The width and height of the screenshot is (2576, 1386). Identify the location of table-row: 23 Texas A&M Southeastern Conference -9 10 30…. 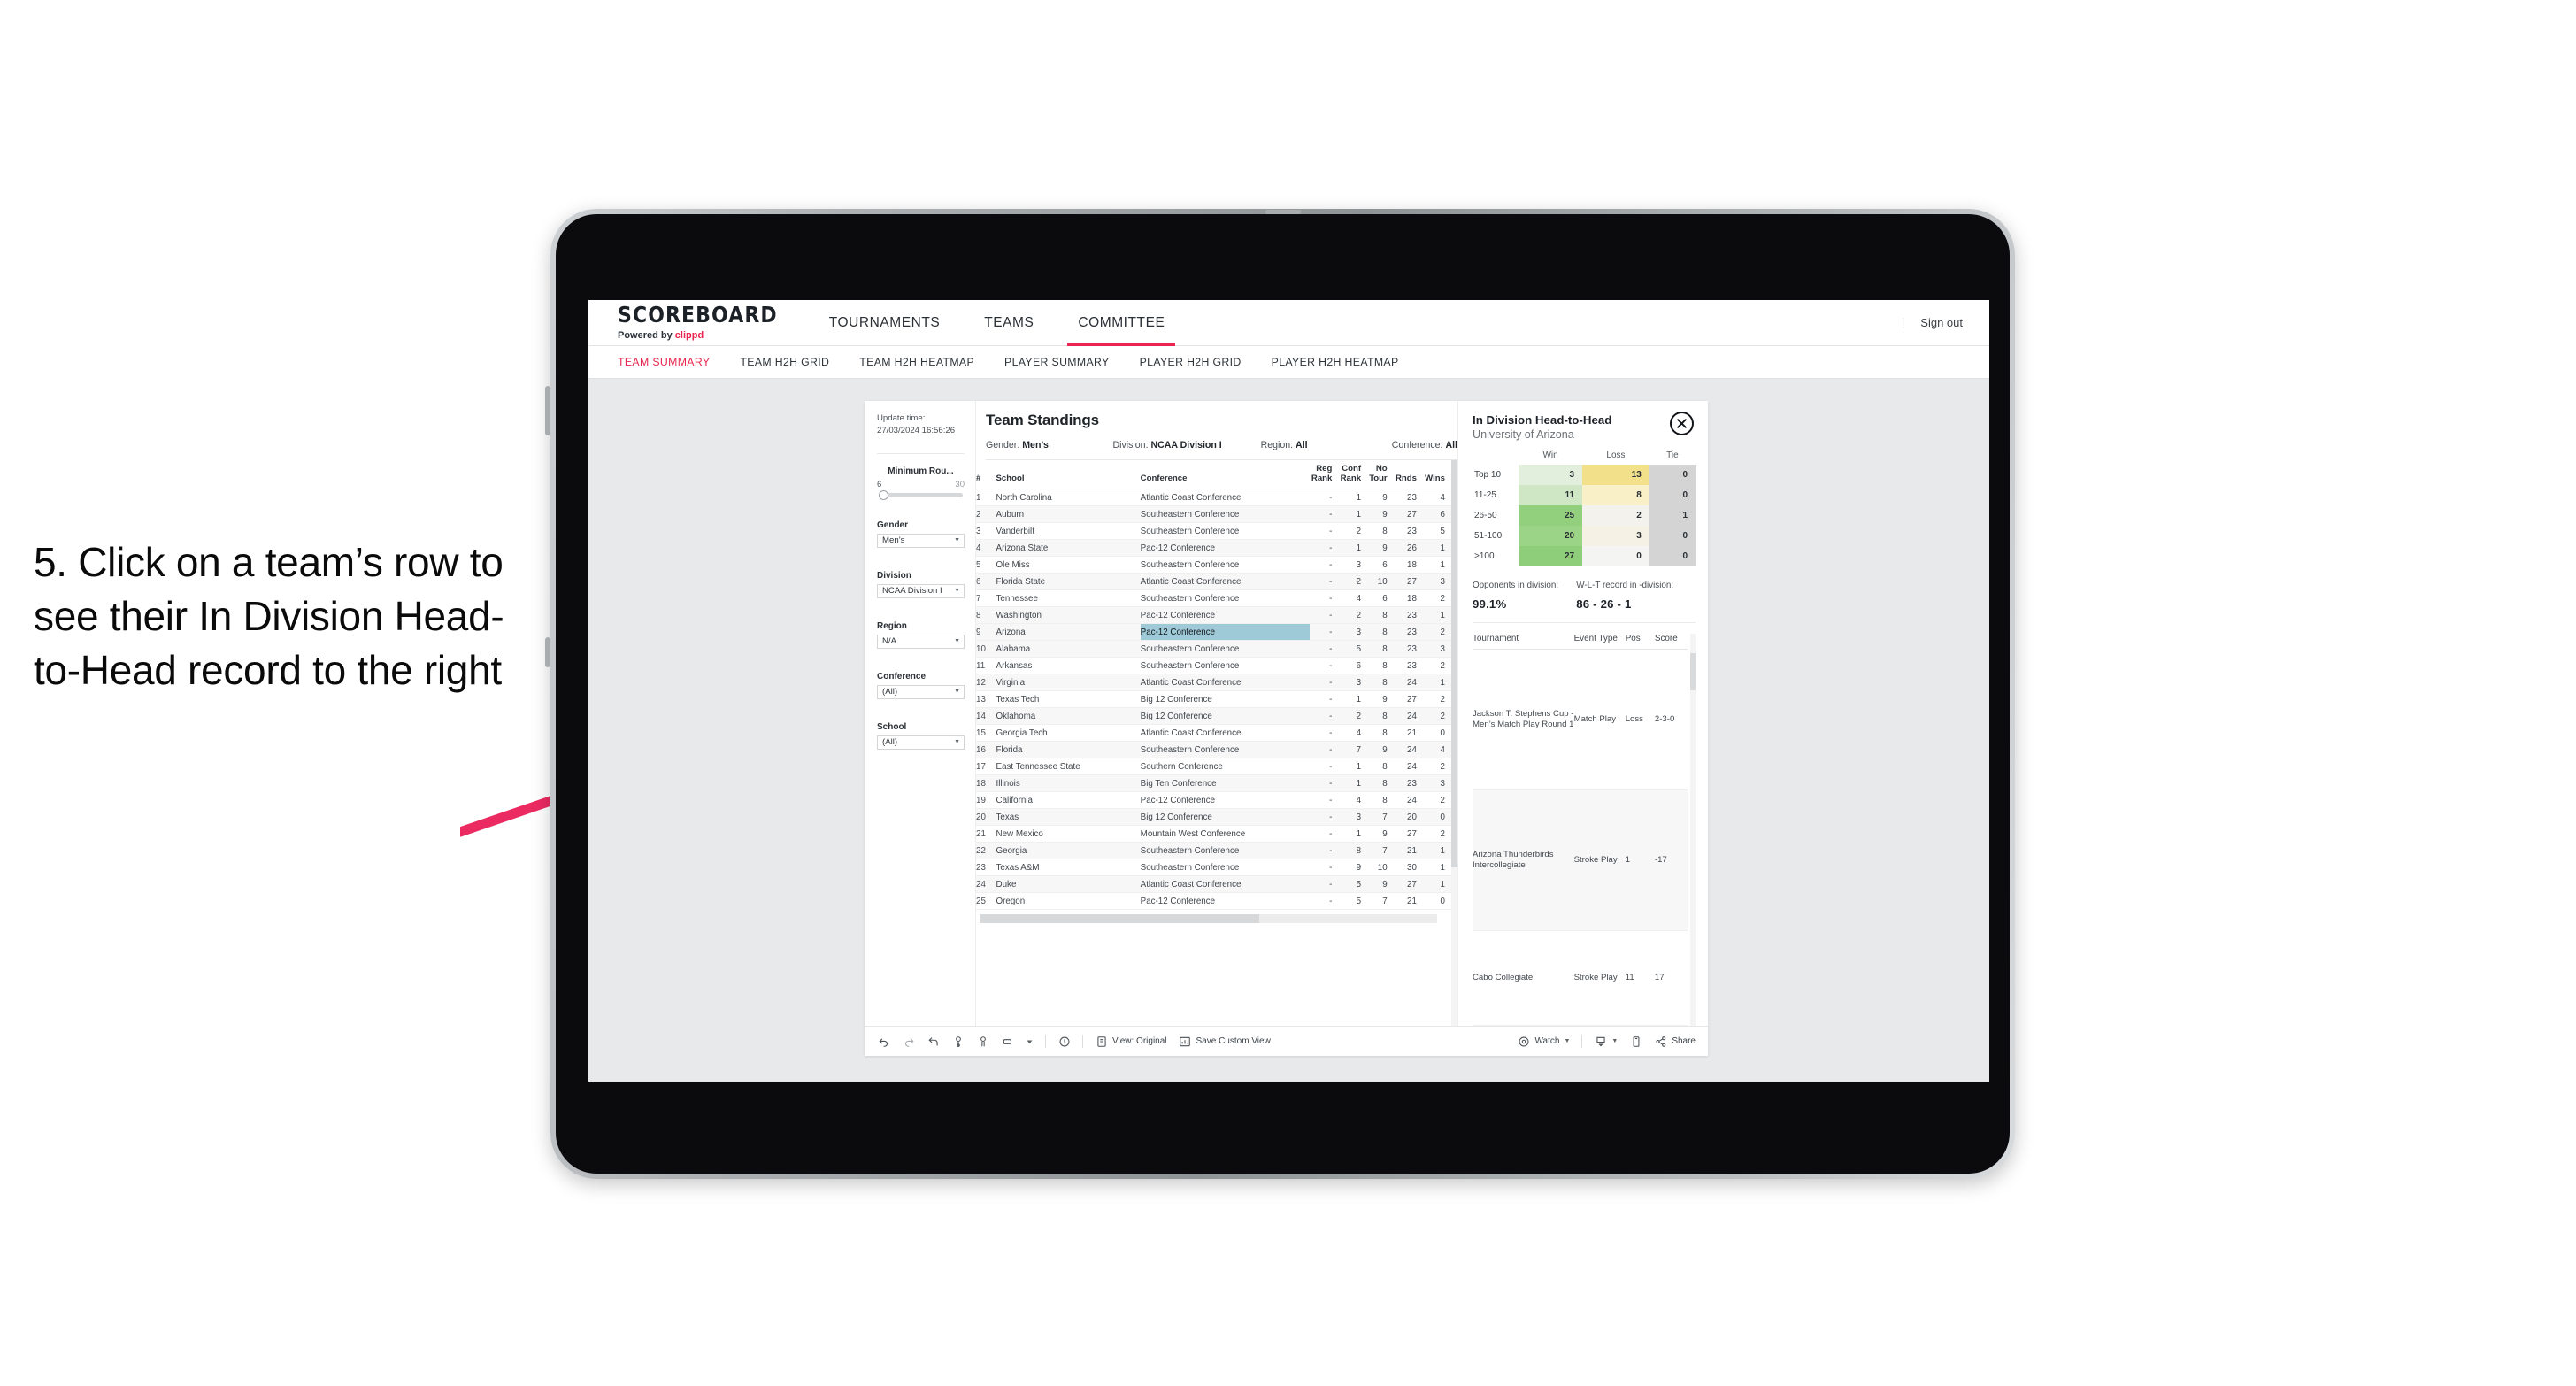
(1213, 868).